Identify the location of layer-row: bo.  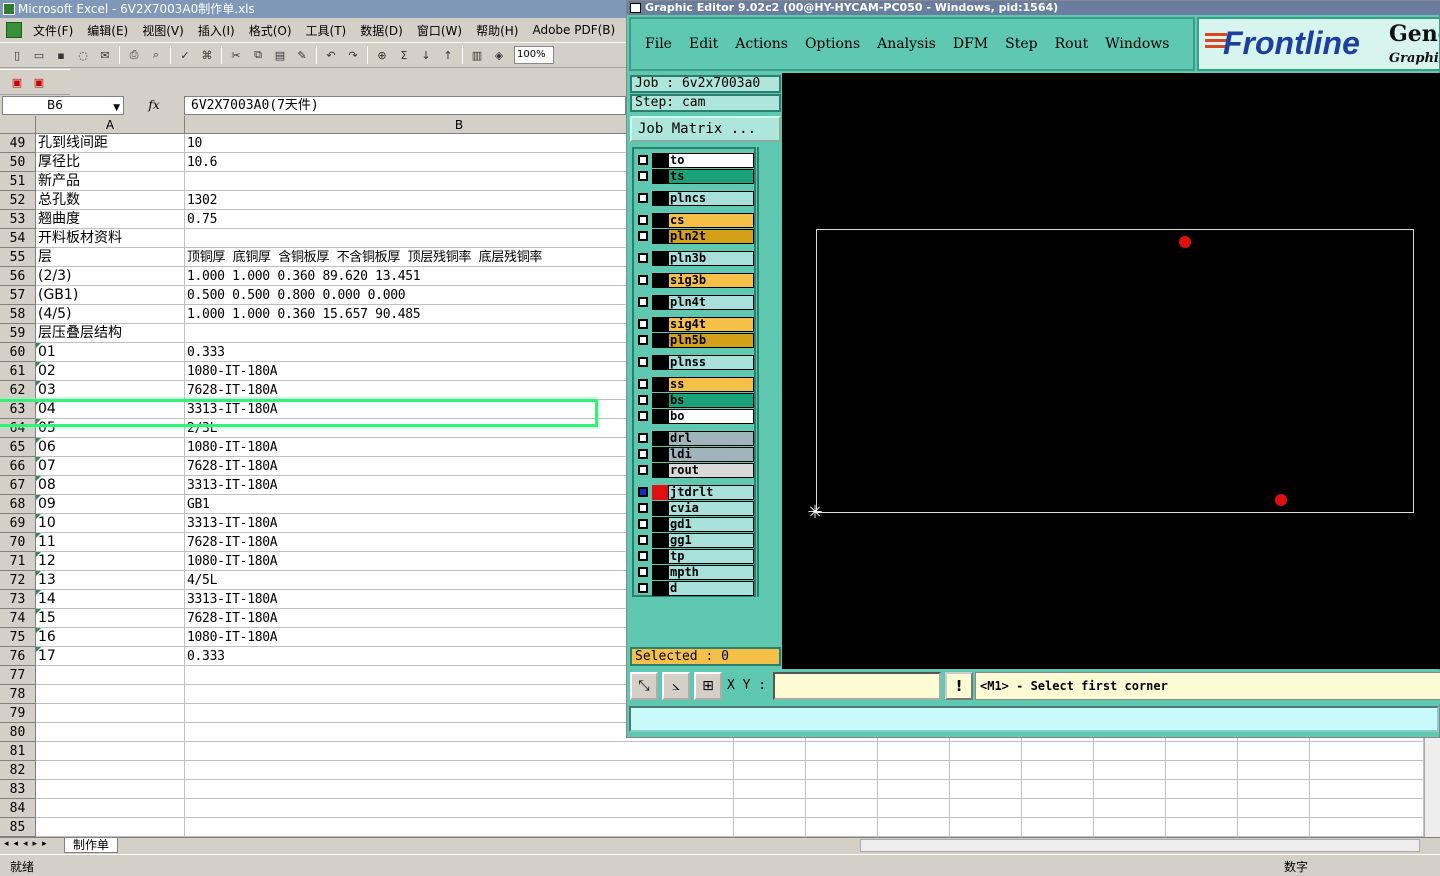
(695, 416).